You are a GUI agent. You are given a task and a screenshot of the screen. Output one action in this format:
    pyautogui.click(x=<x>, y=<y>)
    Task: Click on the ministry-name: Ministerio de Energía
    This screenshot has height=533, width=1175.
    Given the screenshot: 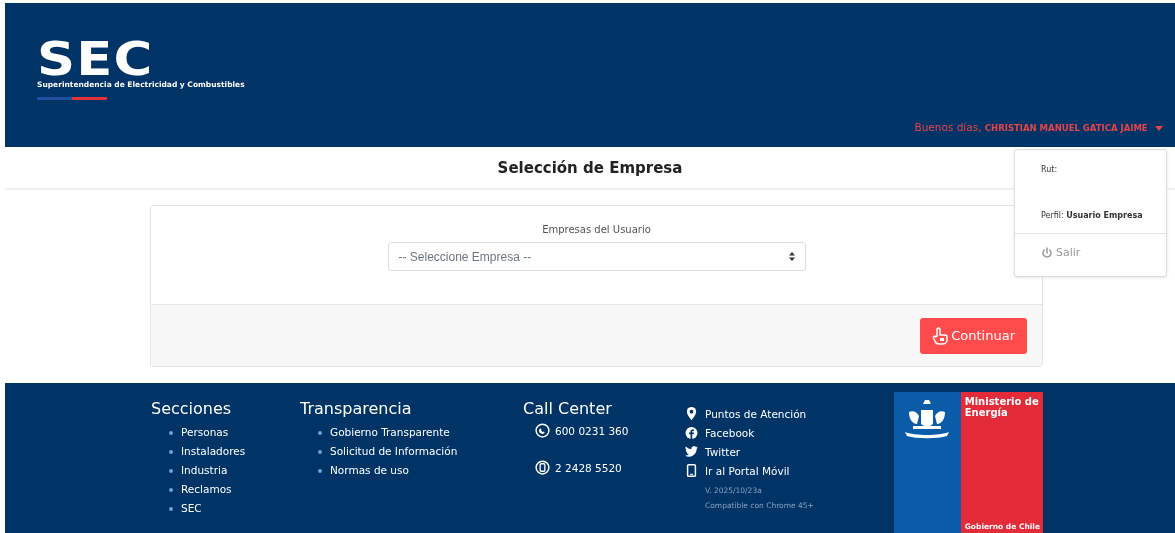 What is the action you would take?
    pyautogui.click(x=1002, y=407)
    